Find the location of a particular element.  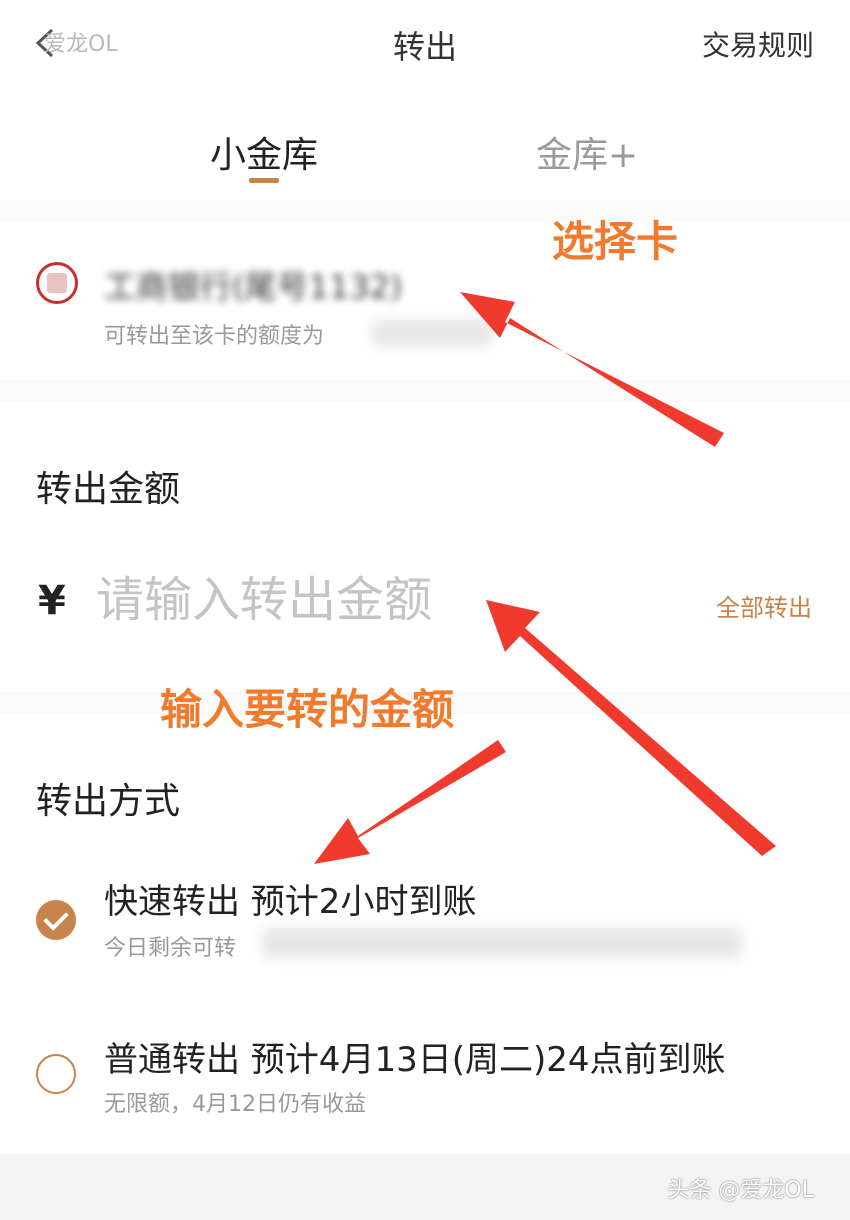

bank-card-selector: 工商银行(尾号1132) 可转出至该卡的额度为 is located at coordinates (425, 301).